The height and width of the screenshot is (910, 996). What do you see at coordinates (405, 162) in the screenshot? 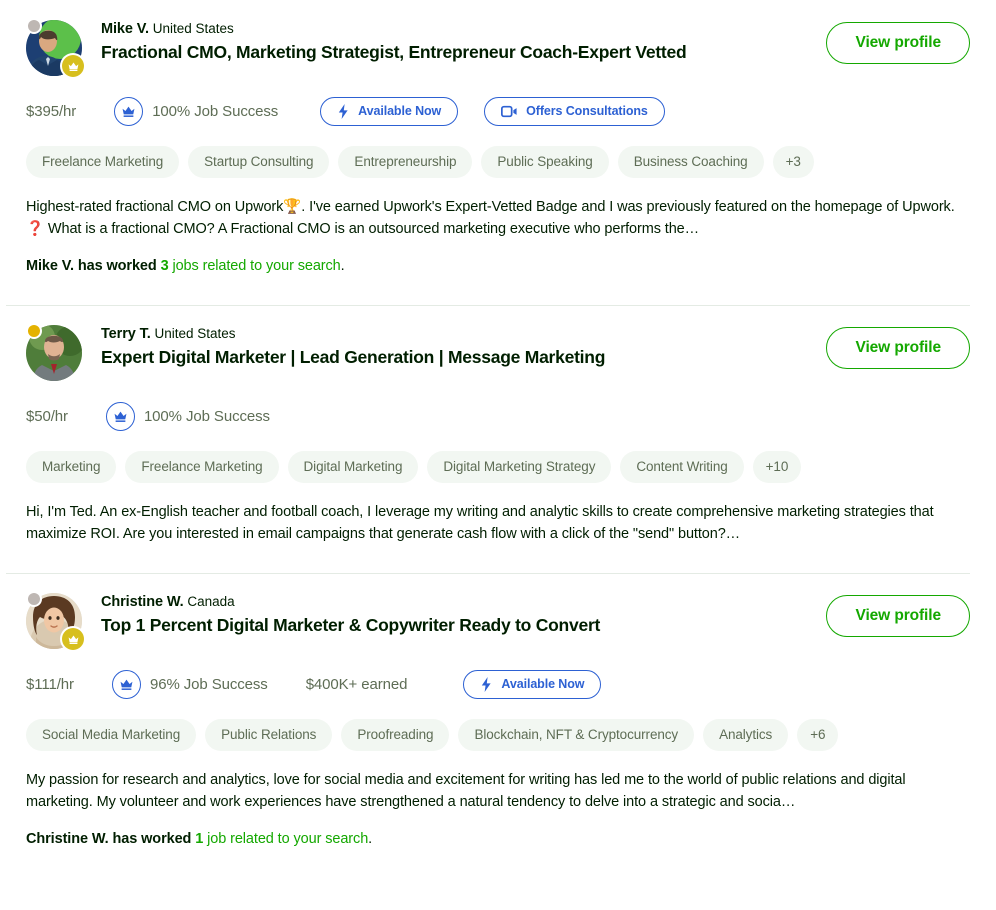
I see `skill-tag: Entrepreneurship` at bounding box center [405, 162].